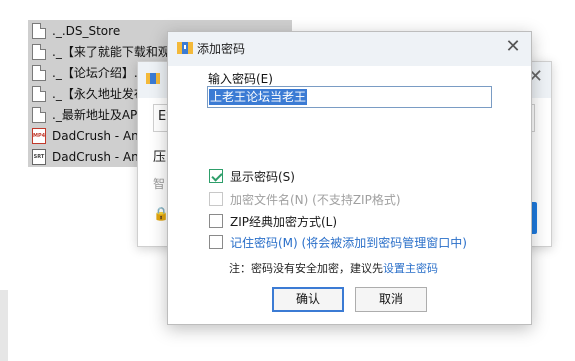 Image resolution: width=575 pixels, height=361 pixels. What do you see at coordinates (159, 184) in the screenshot?
I see `smart-option-label: 智` at bounding box center [159, 184].